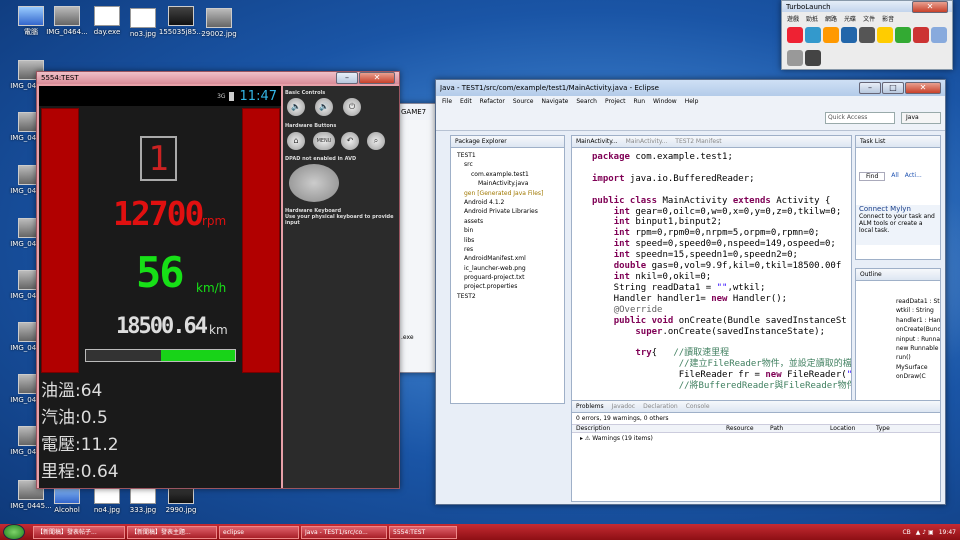  What do you see at coordinates (507, 202) in the screenshot?
I see `tree-item: Android 4.1.2` at bounding box center [507, 202].